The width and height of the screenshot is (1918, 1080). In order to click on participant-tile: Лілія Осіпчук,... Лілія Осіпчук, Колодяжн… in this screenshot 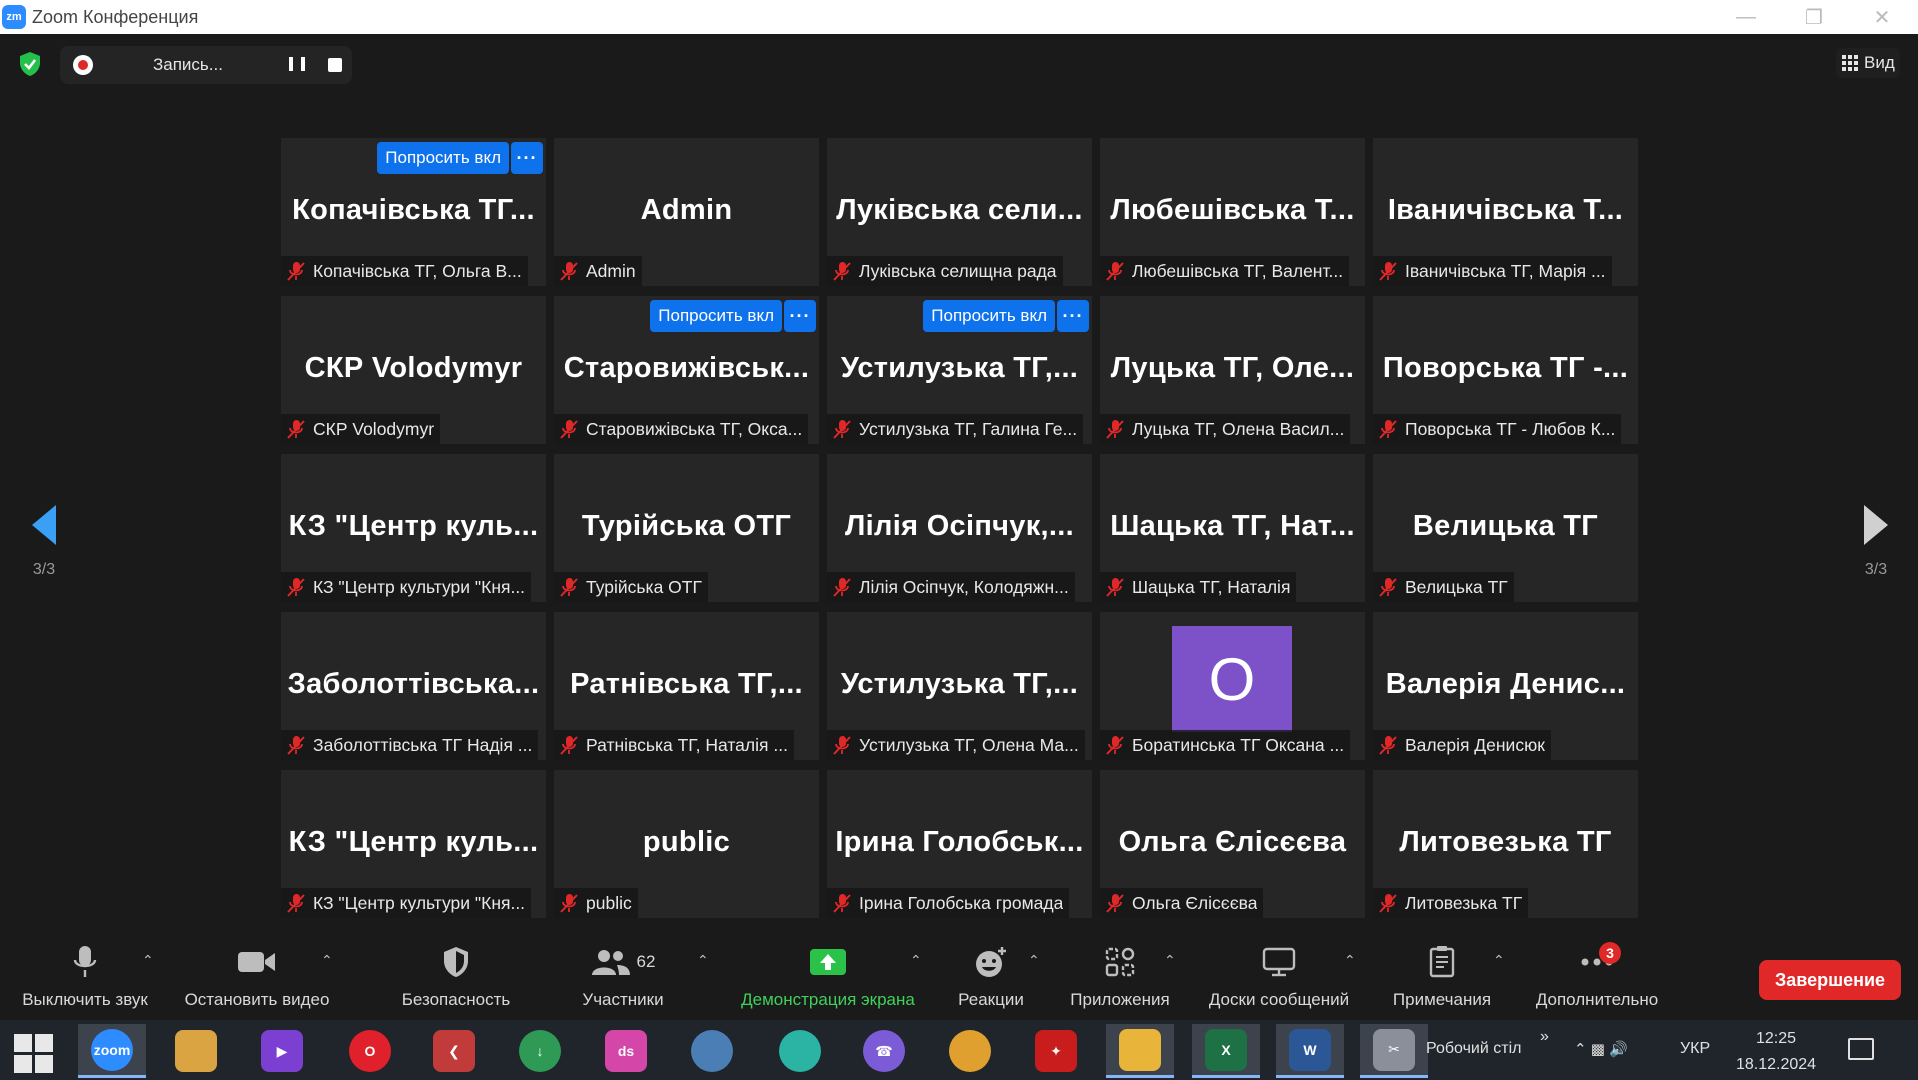, I will do `click(959, 528)`.